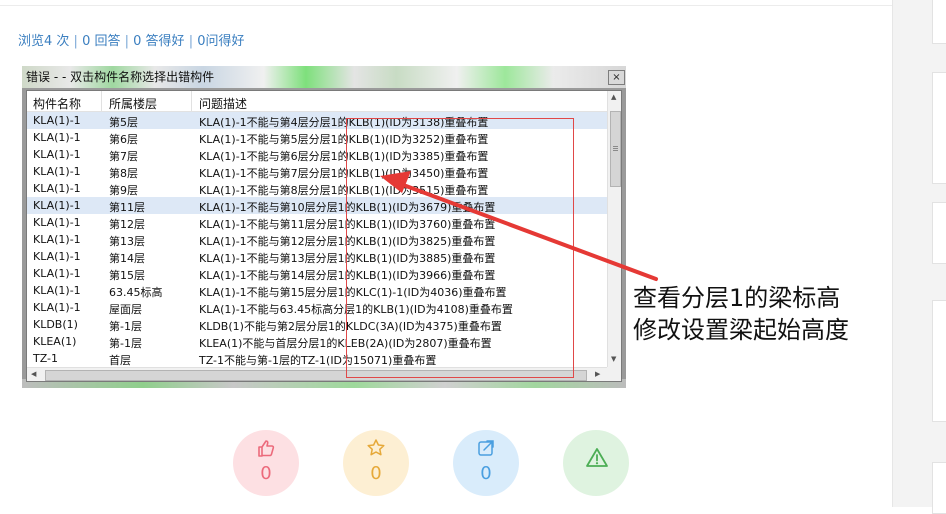 Image resolution: width=946 pixels, height=514 pixels. I want to click on warning-icon, so click(597, 457).